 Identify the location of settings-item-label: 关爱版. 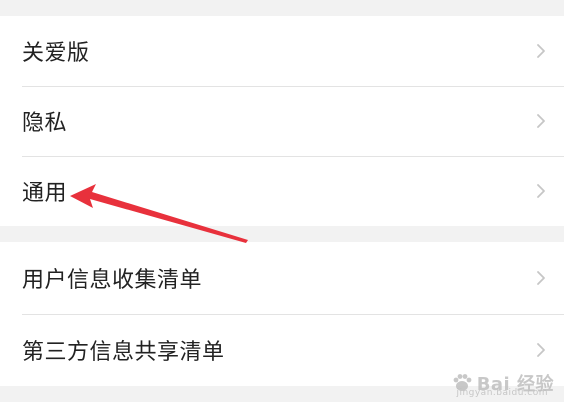
(56, 53).